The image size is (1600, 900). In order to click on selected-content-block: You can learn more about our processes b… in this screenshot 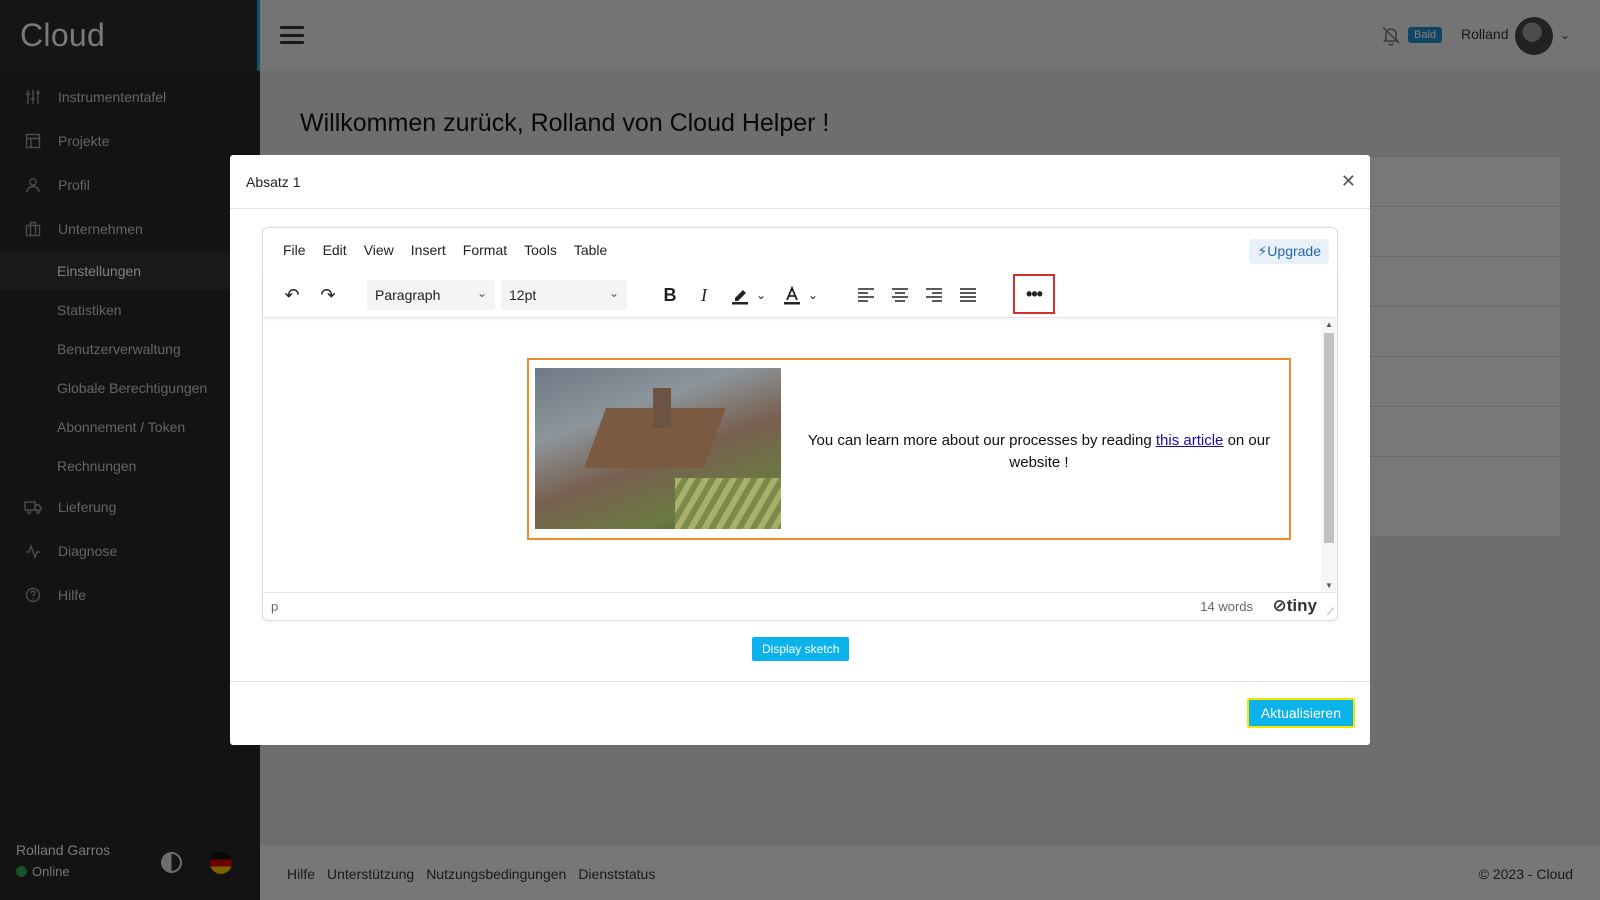, I will do `click(909, 449)`.